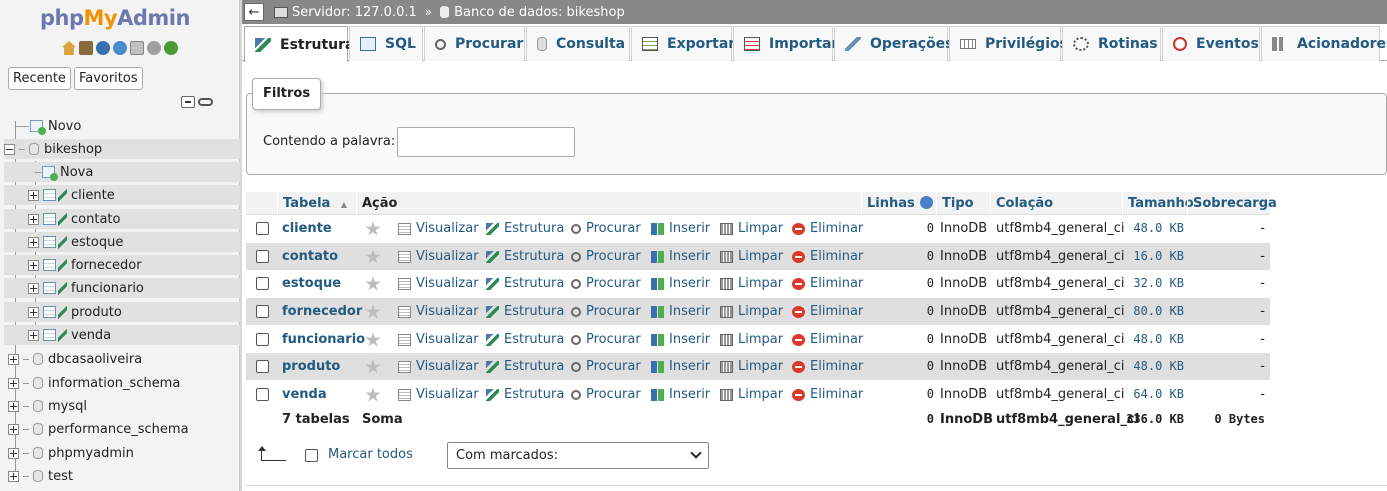 The width and height of the screenshot is (1387, 491). Describe the element at coordinates (386, 43) in the screenshot. I see `tab-sql: SQL` at that location.